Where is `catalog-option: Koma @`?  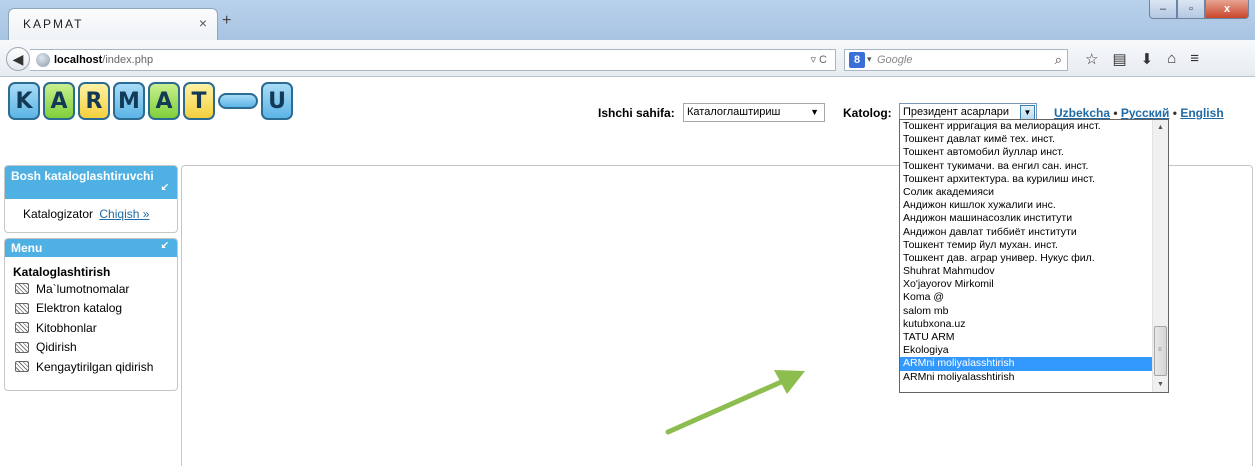 catalog-option: Koma @ is located at coordinates (1026, 297).